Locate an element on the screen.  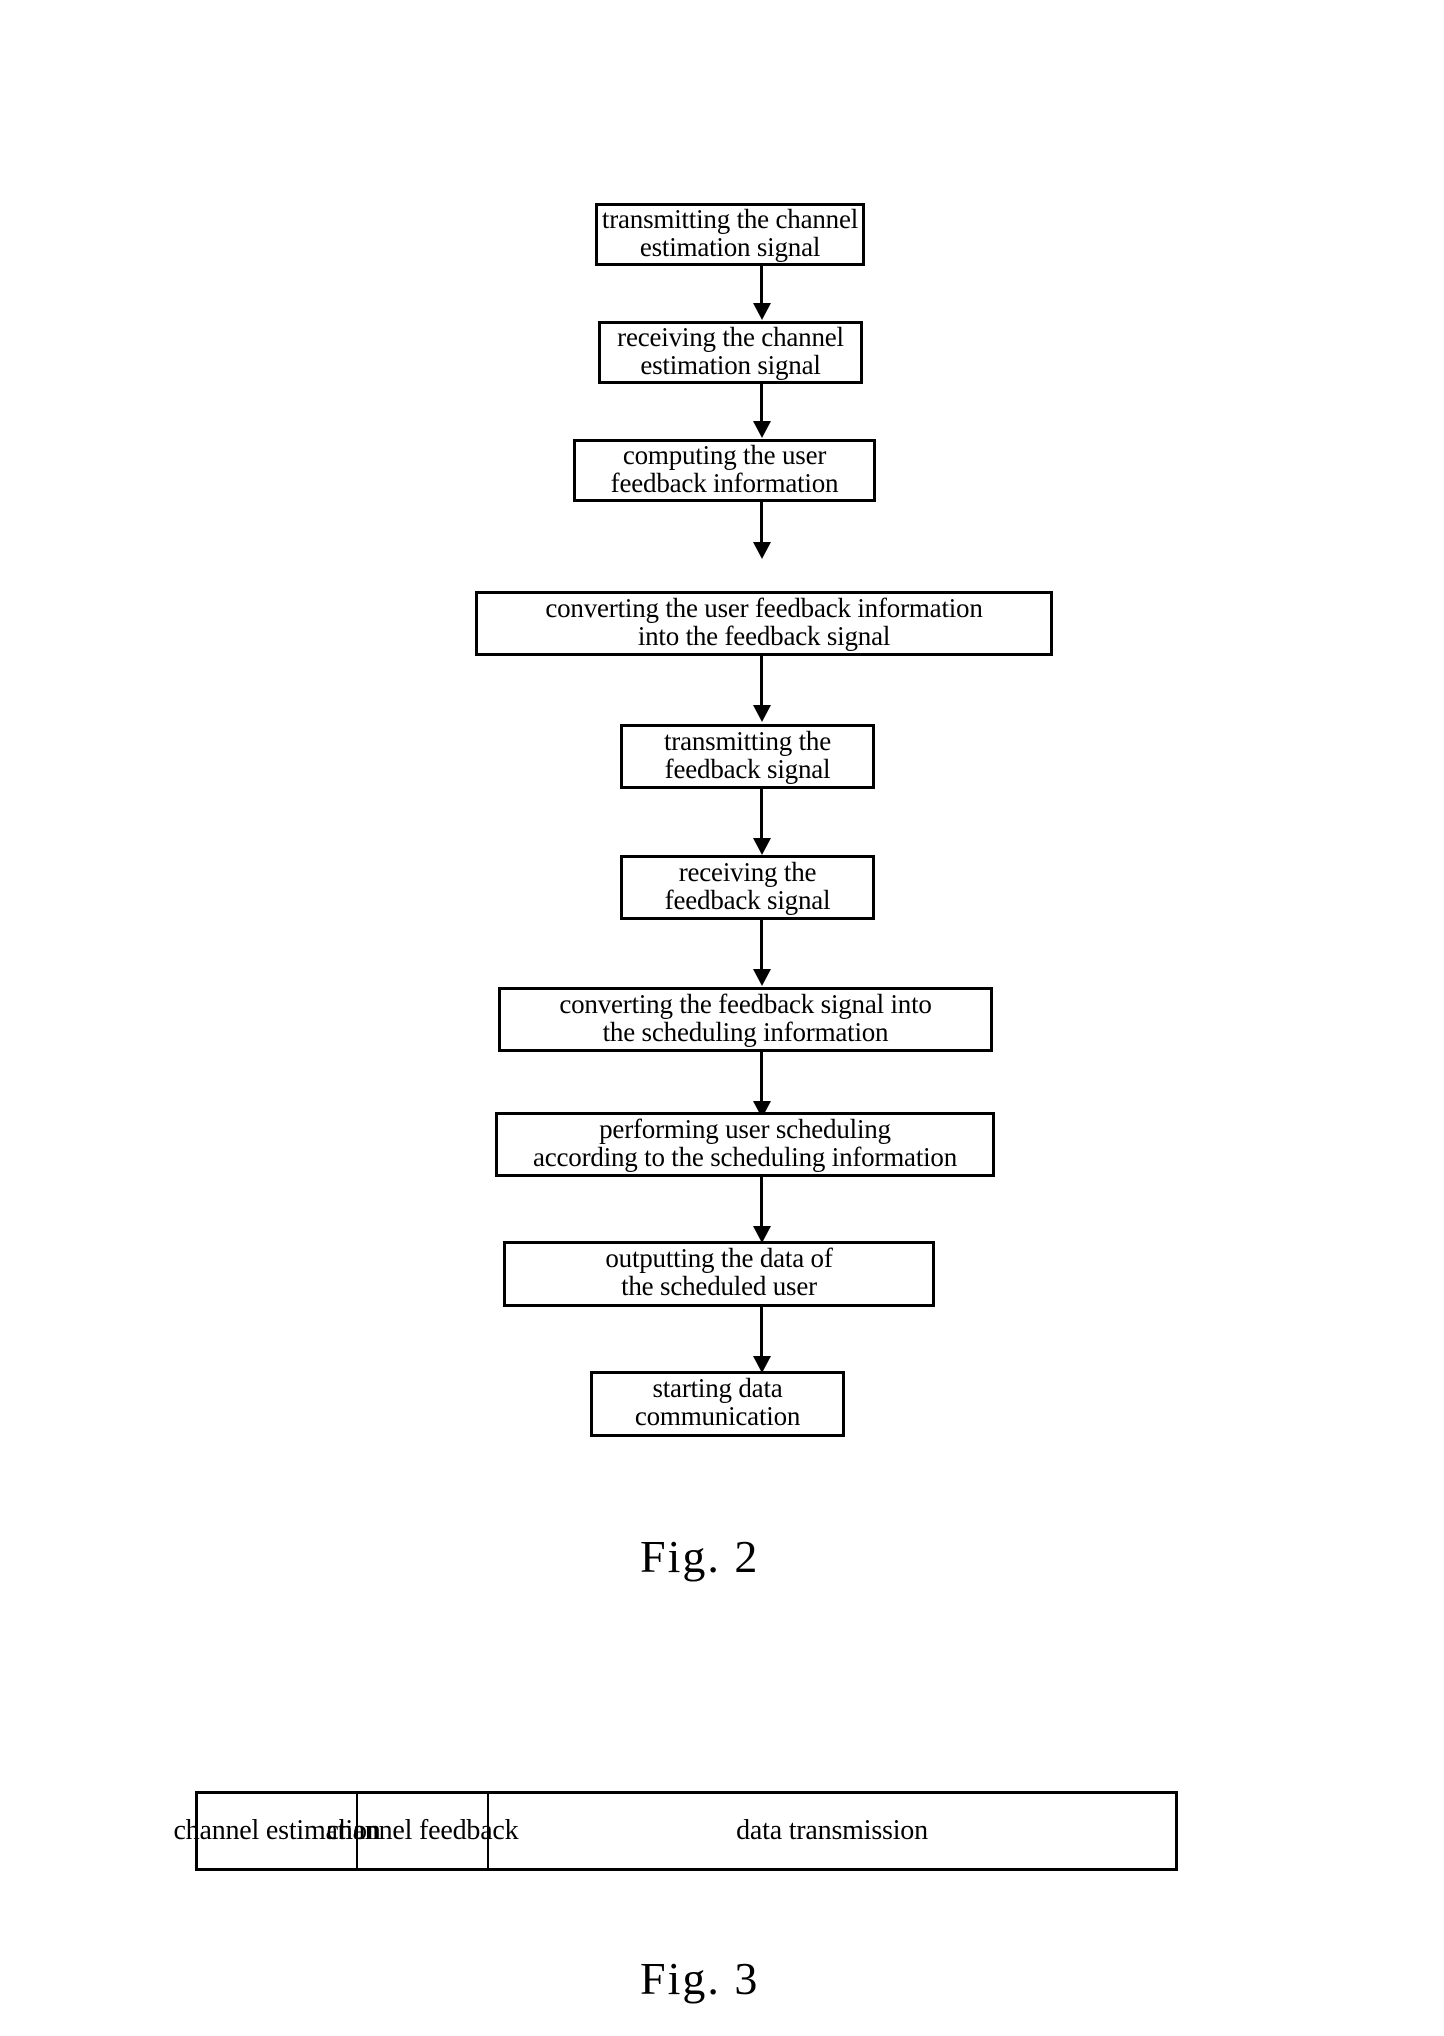
flow-step-transmitting-feedback-signal: transmitting the feedback signal is located at coordinates (747, 756).